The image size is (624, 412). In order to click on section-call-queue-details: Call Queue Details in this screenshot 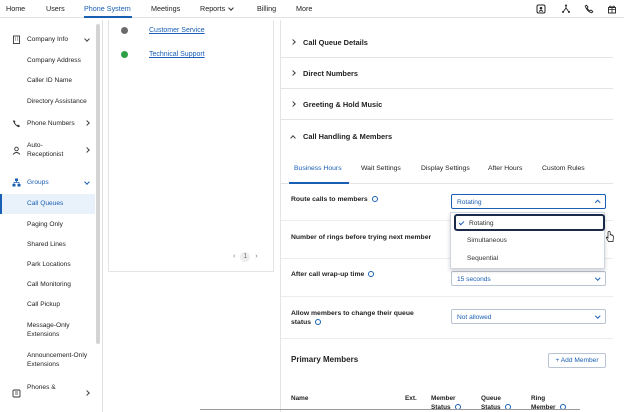, I will do `click(447, 43)`.